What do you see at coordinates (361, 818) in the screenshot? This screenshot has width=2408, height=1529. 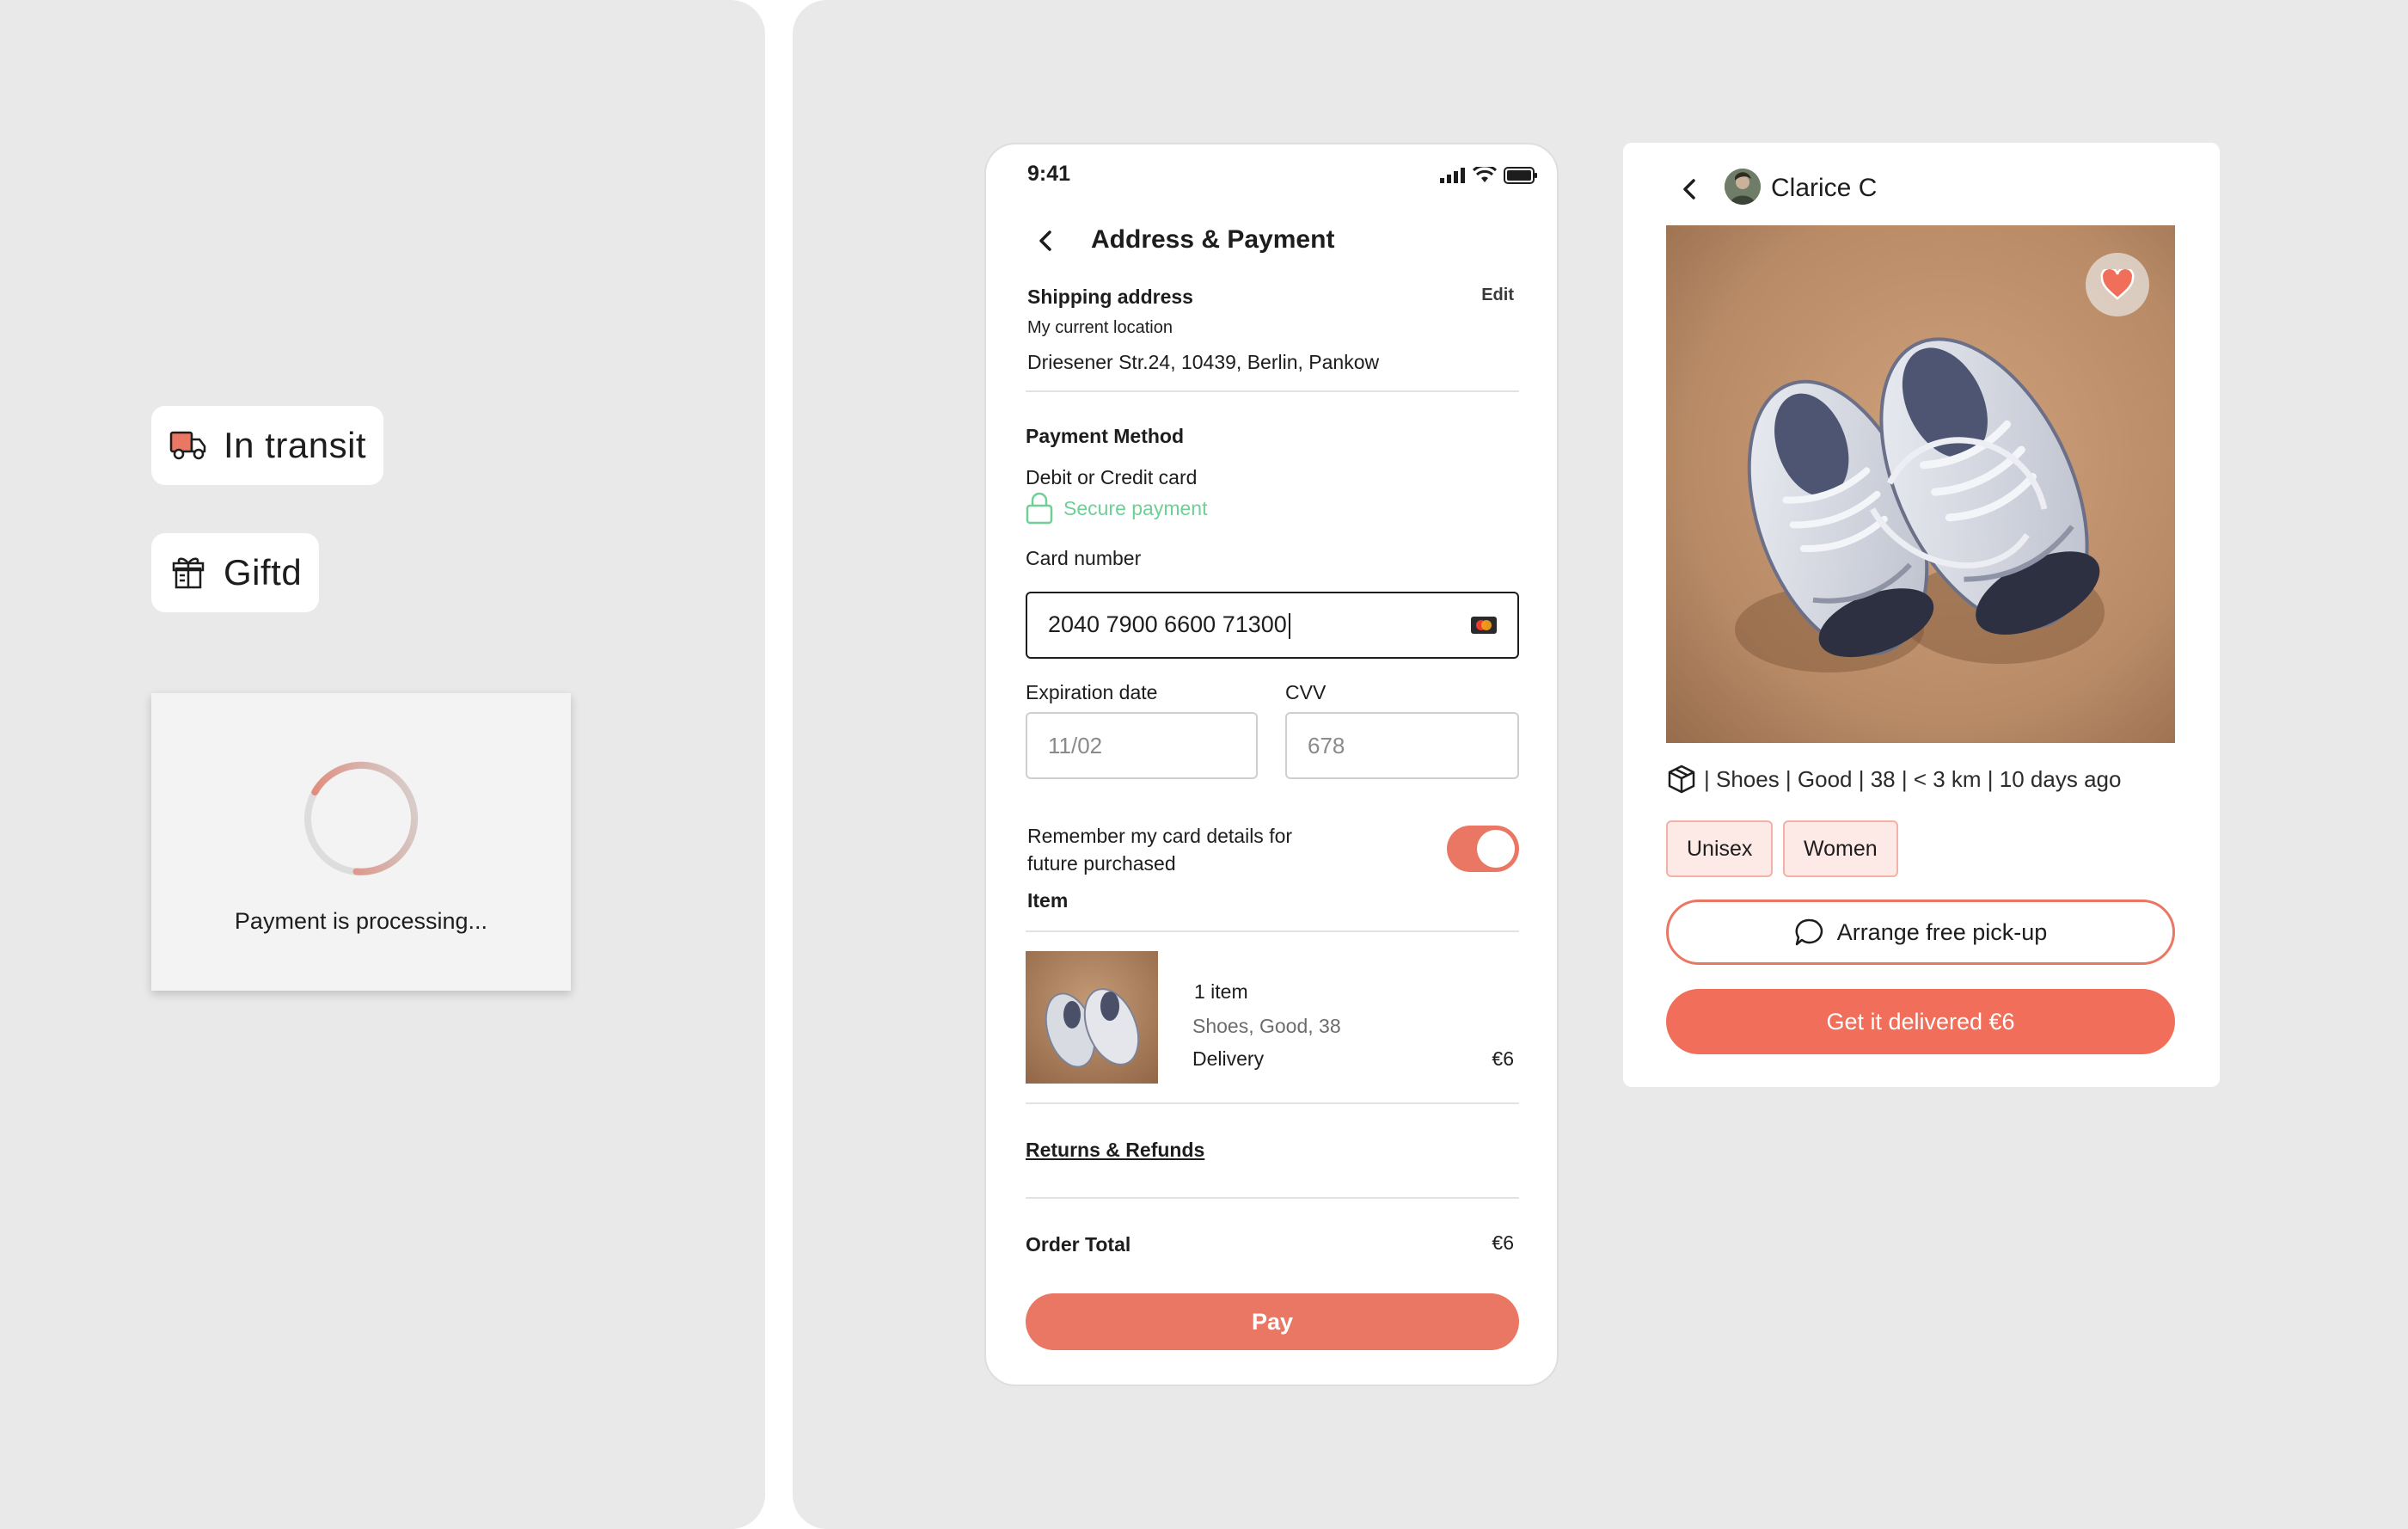 I see `loading-spinner-icon` at bounding box center [361, 818].